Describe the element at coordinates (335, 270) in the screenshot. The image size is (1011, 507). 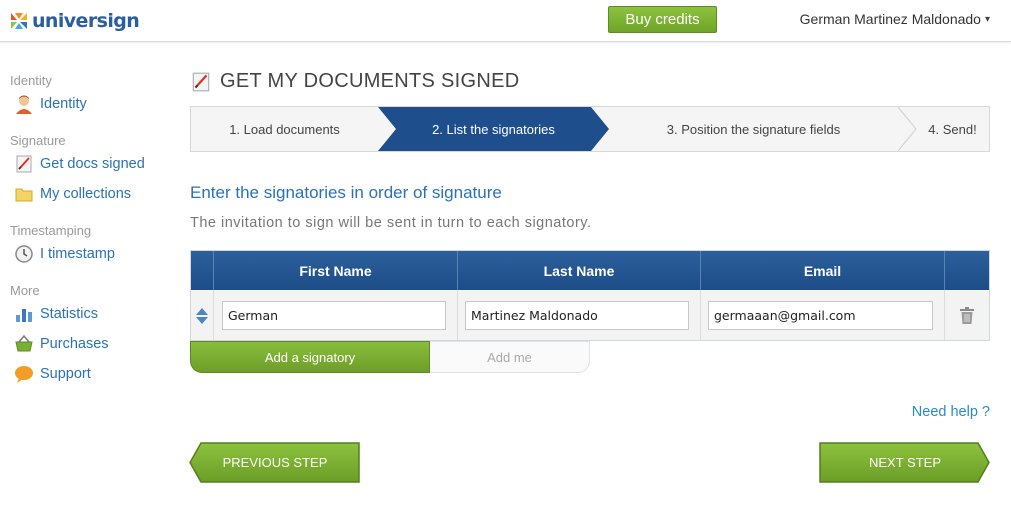
I see `column-first-name: First Name` at that location.